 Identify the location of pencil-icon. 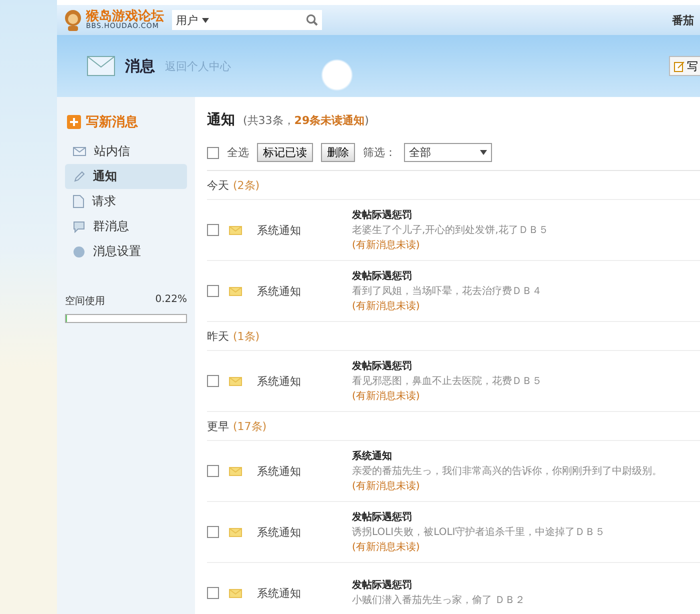
(79, 176).